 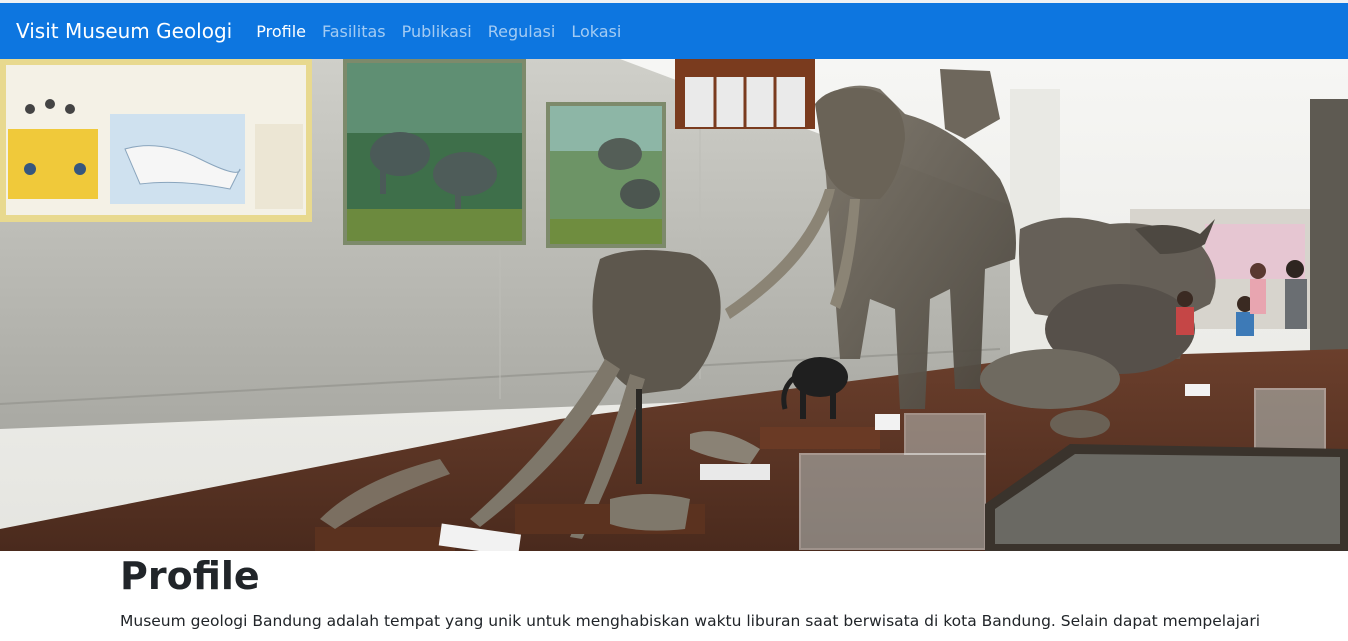 What do you see at coordinates (281, 31) in the screenshot?
I see `nav-link-profile: Profile` at bounding box center [281, 31].